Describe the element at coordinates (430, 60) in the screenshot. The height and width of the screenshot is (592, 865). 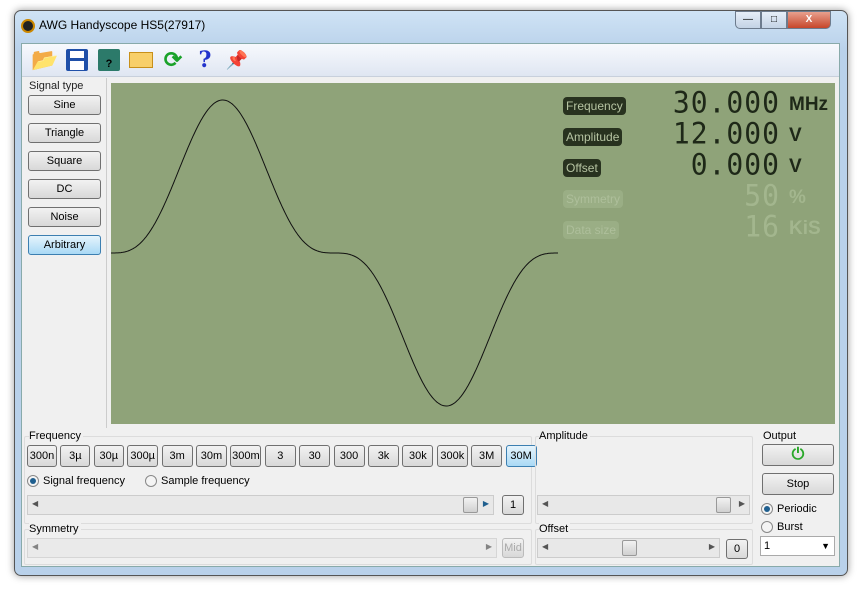
I see `toolbar: 📂 ? ⟳ ? 📌` at that location.